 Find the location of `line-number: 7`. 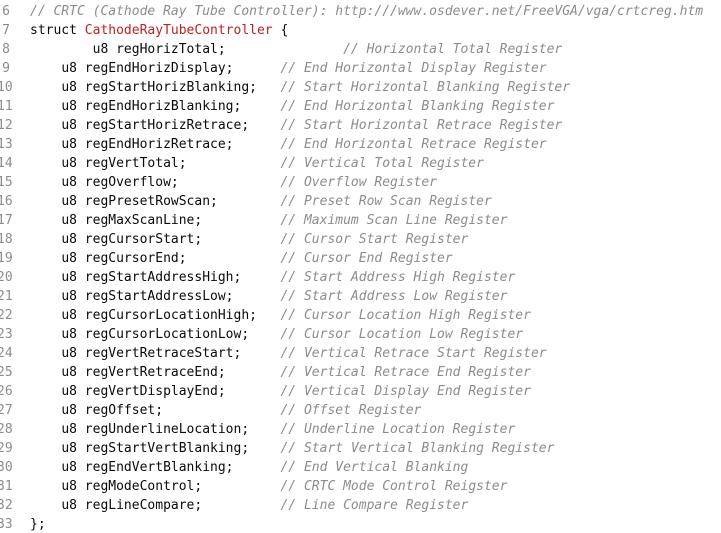

line-number: 7 is located at coordinates (6, 30).